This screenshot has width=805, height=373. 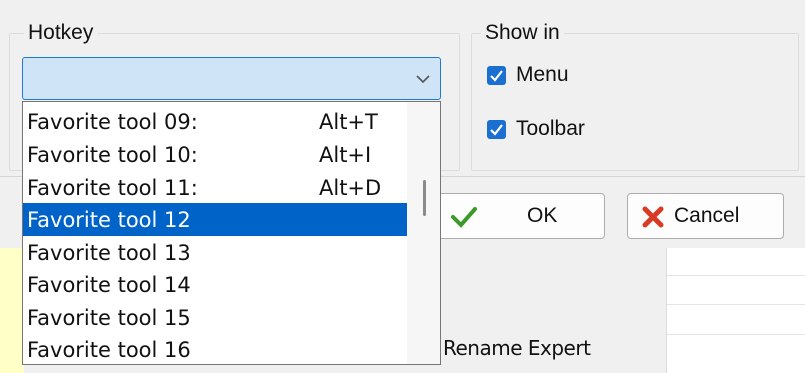 I want to click on list-item: Favorite tool 11: Alt+D, so click(x=215, y=187).